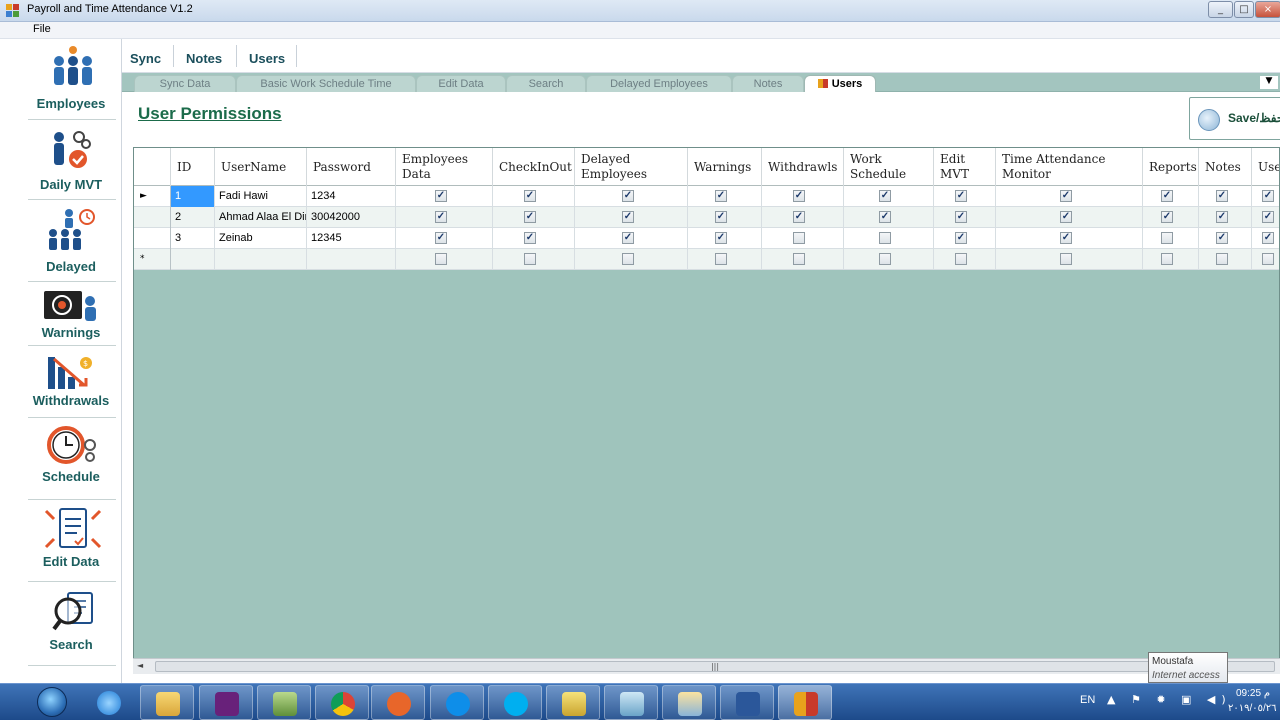 The width and height of the screenshot is (1280, 721). Describe the element at coordinates (193, 167) in the screenshot. I see `column-header: ID` at that location.